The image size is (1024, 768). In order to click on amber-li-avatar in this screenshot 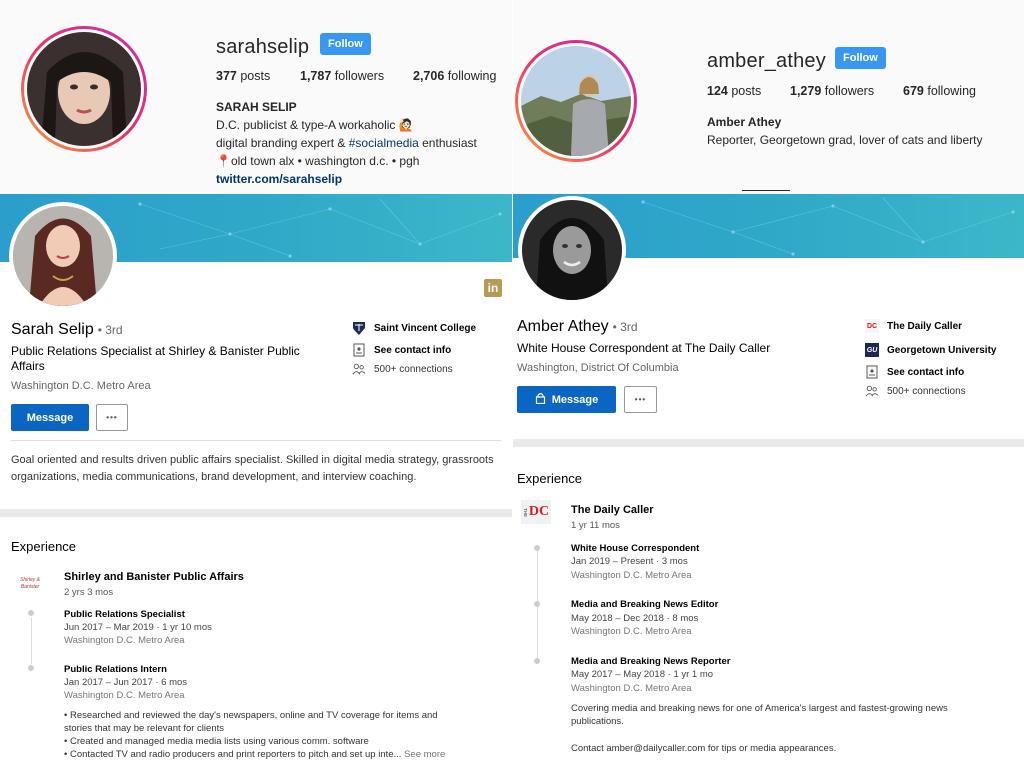, I will do `click(572, 250)`.